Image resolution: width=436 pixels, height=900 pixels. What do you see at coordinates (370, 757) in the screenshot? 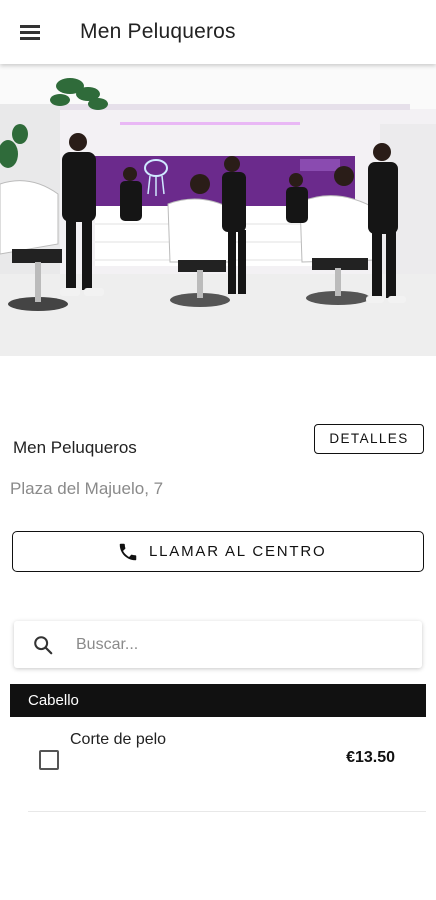
I see `service-price: €13.50` at bounding box center [370, 757].